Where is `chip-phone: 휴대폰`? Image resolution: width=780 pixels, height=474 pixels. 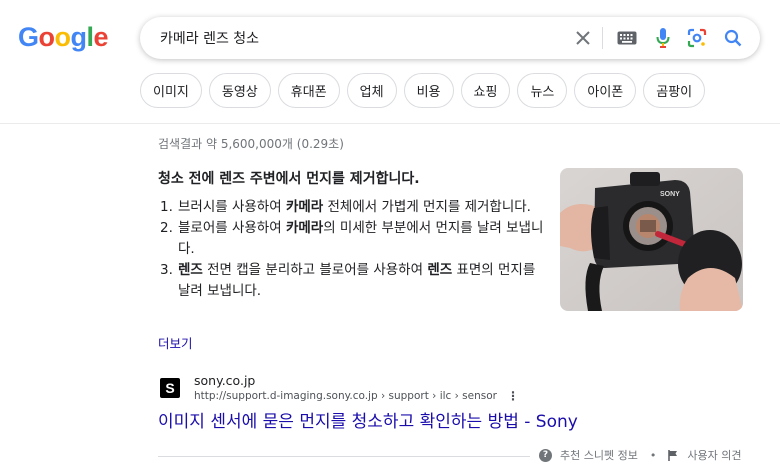 chip-phone: 휴대폰 is located at coordinates (308, 90).